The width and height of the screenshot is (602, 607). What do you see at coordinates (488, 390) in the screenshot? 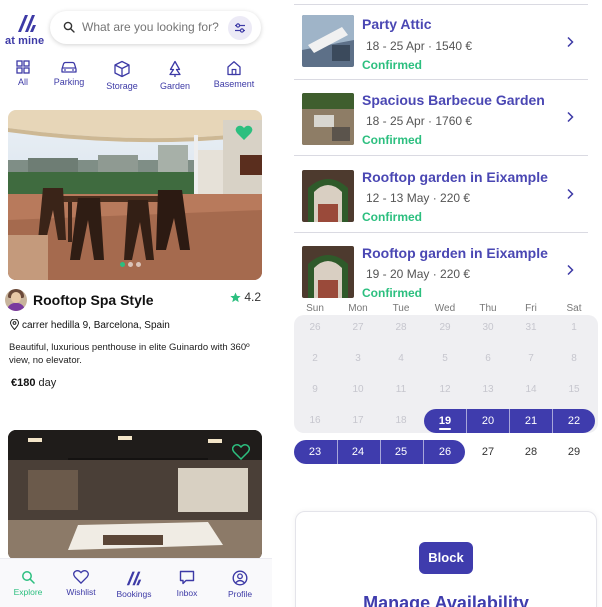
I see `calendar-day: 13` at bounding box center [488, 390].